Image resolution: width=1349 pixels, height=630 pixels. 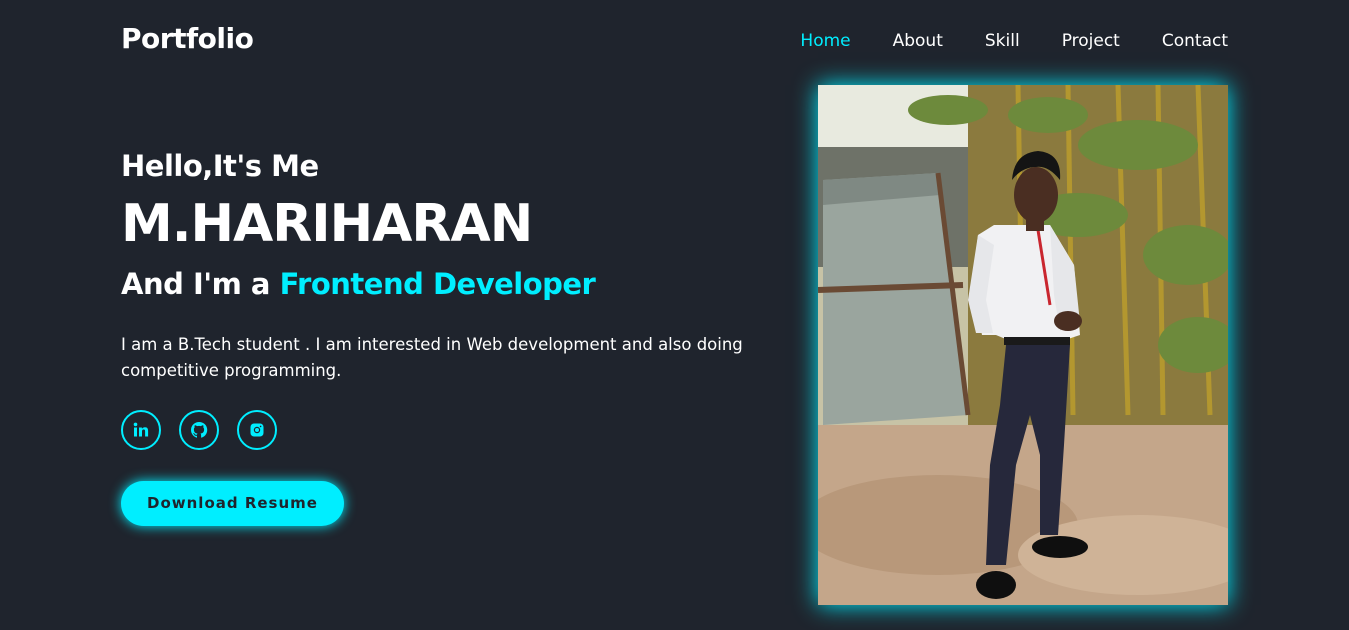 I want to click on role-highlight: Frontend Developer, so click(x=437, y=284).